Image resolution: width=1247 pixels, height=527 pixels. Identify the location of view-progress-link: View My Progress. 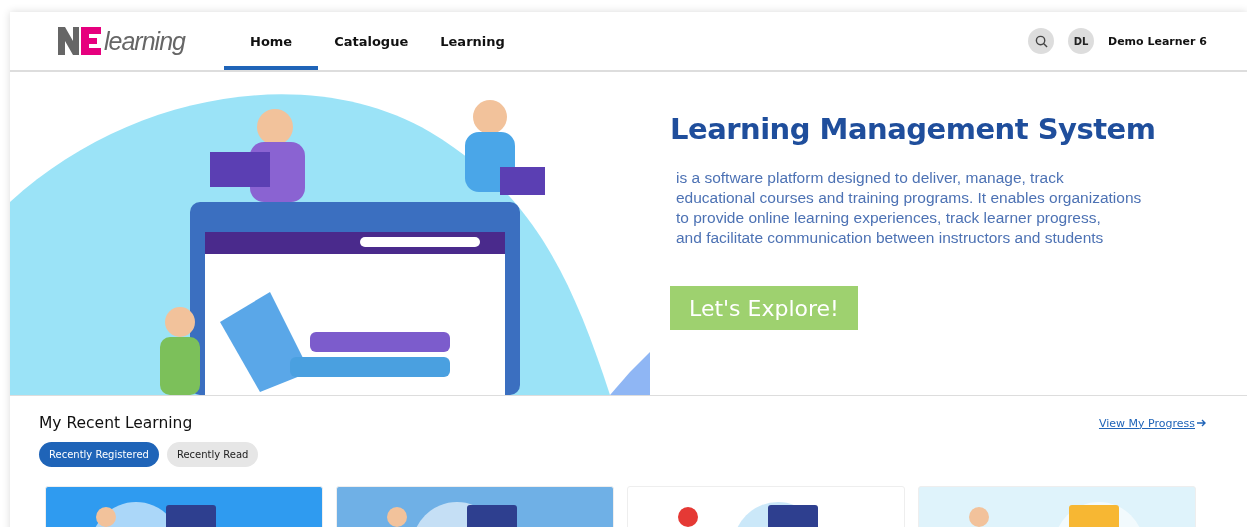
(1152, 423).